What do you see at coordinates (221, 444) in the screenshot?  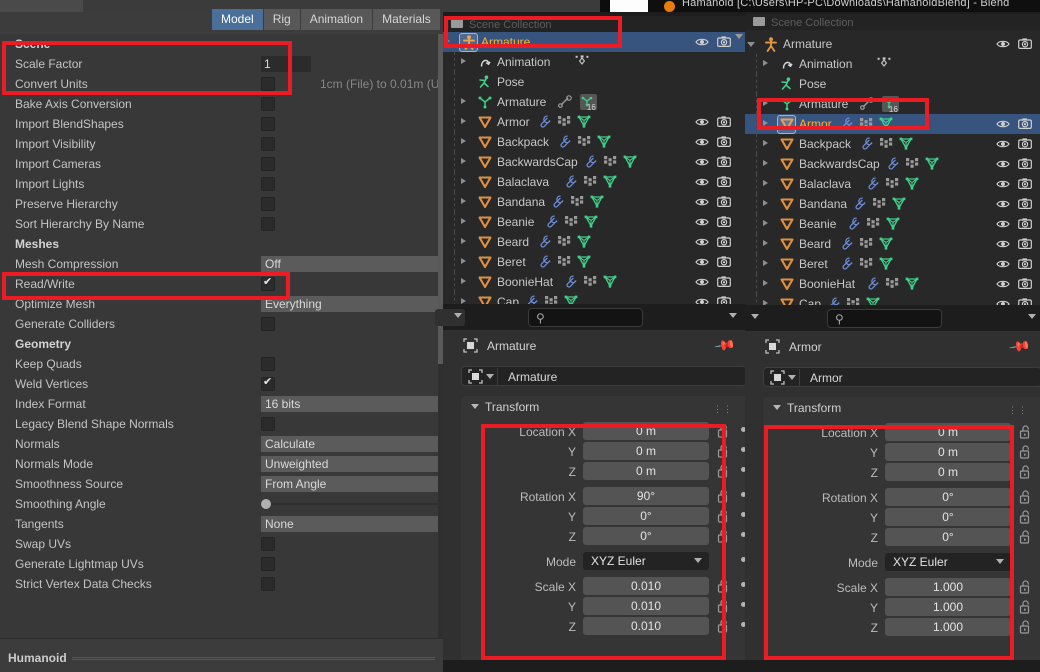 I see `unity-row-normals: NormalsCalculate` at bounding box center [221, 444].